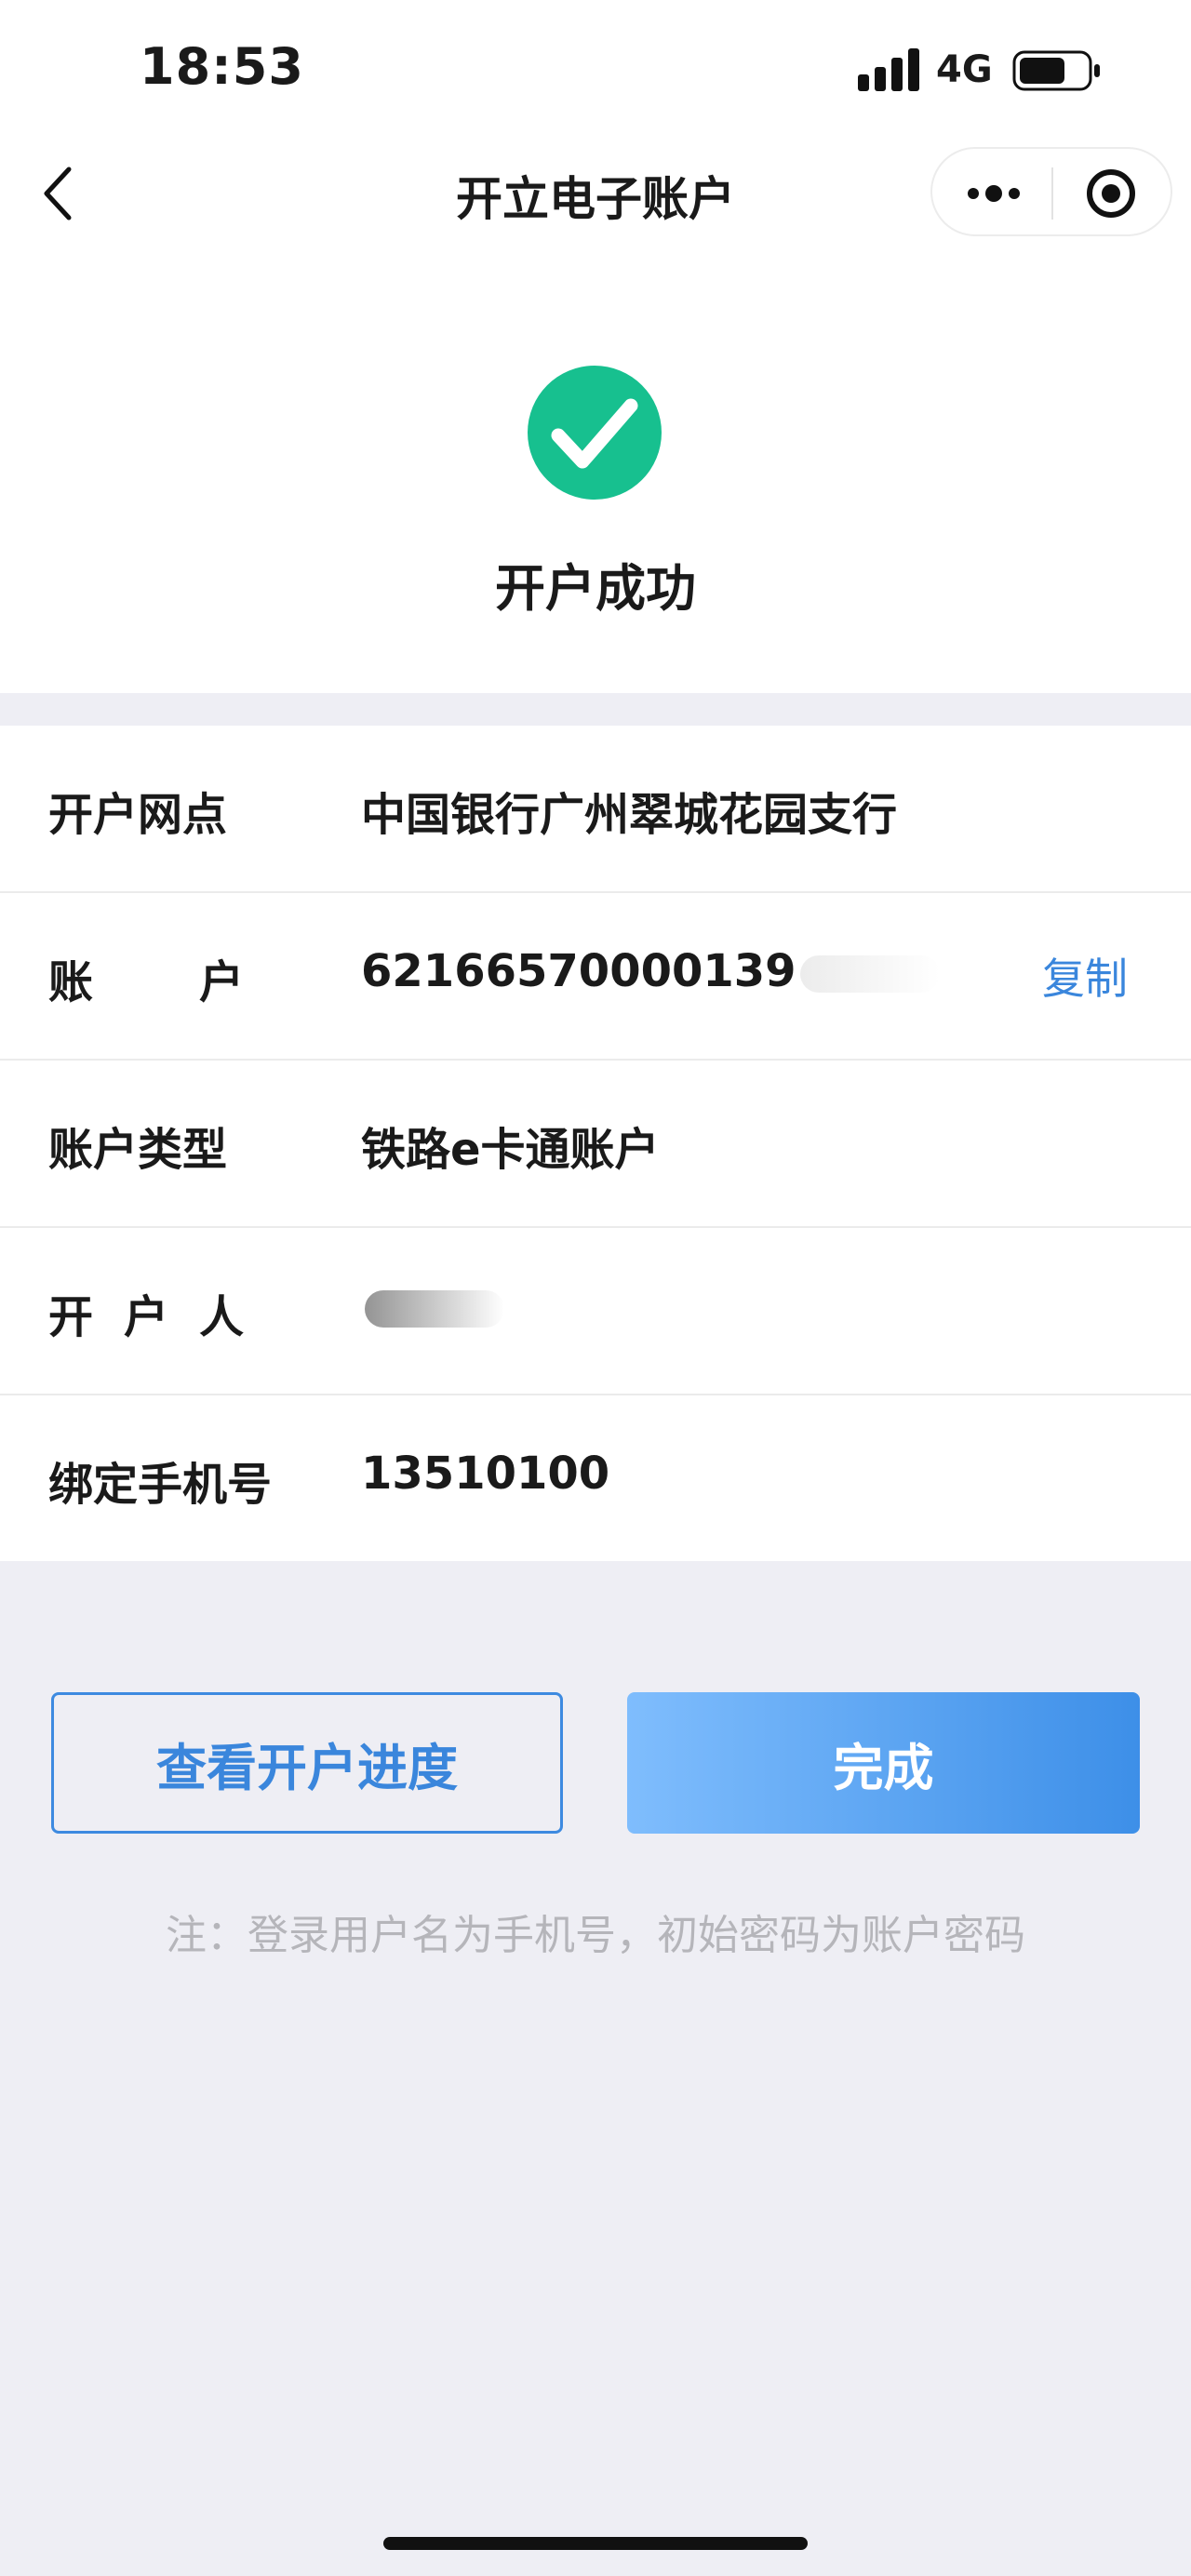 This screenshot has height=2576, width=1191. What do you see at coordinates (146, 977) in the screenshot?
I see `account-label: 账 户` at bounding box center [146, 977].